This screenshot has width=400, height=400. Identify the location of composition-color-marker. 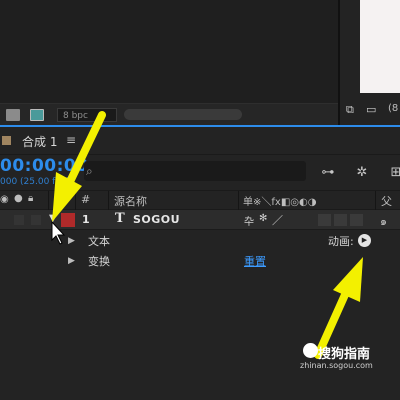
(6, 140).